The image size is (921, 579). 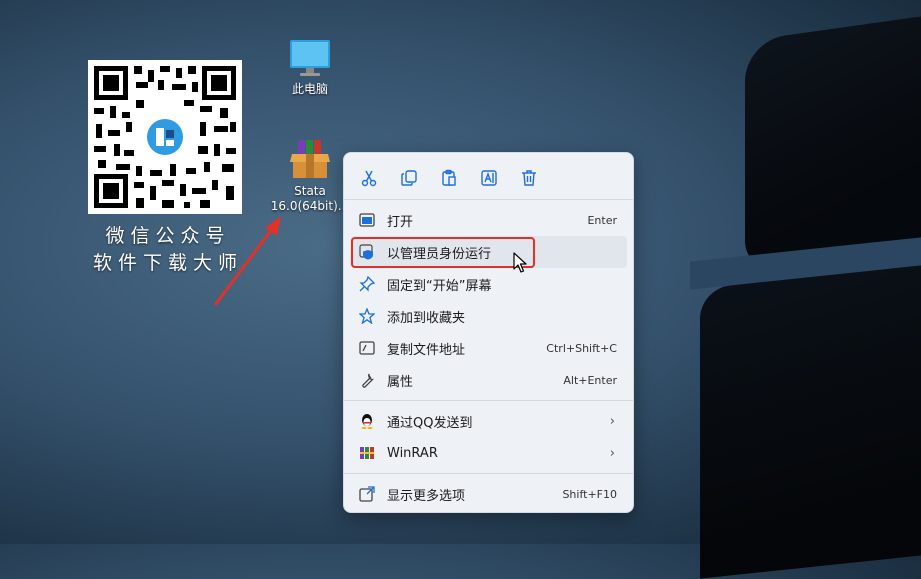 I want to click on annotation-arrow, so click(x=247, y=261).